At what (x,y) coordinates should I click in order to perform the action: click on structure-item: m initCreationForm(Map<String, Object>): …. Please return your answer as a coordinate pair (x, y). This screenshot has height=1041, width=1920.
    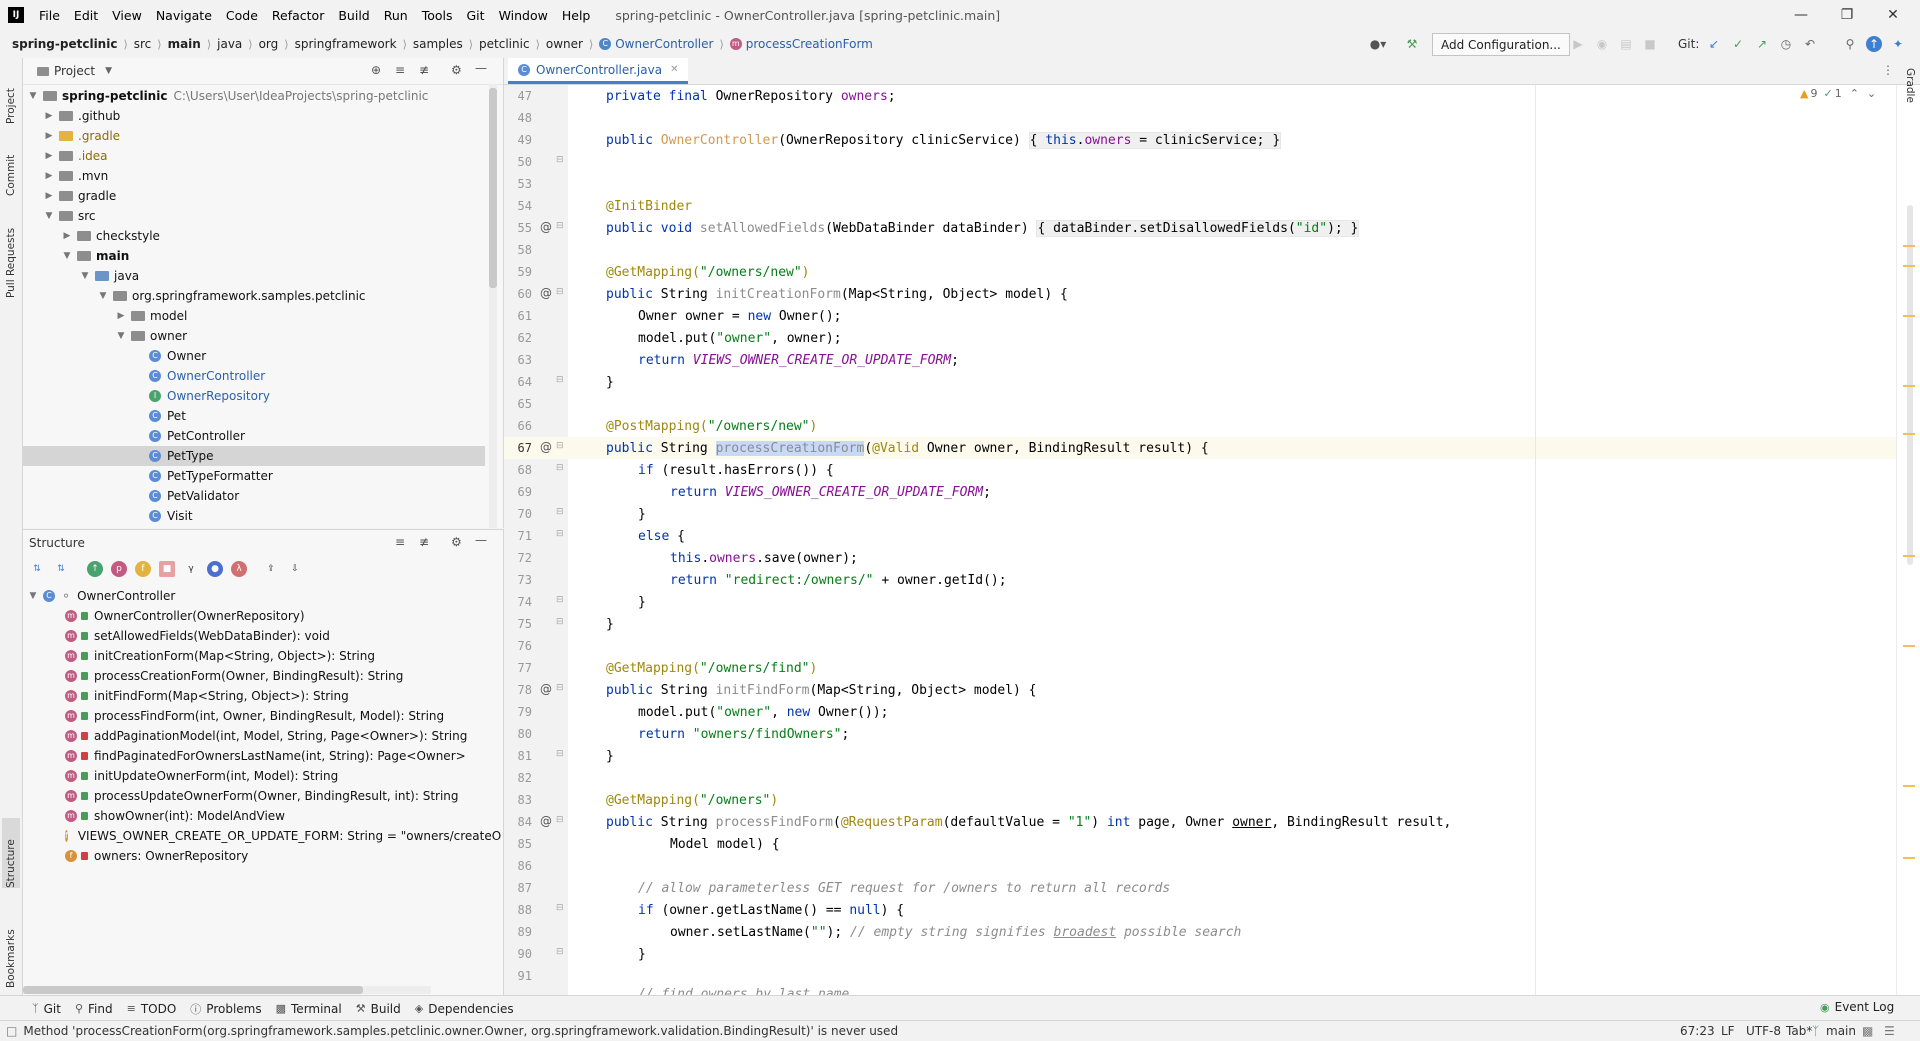
    Looking at the image, I should click on (220, 656).